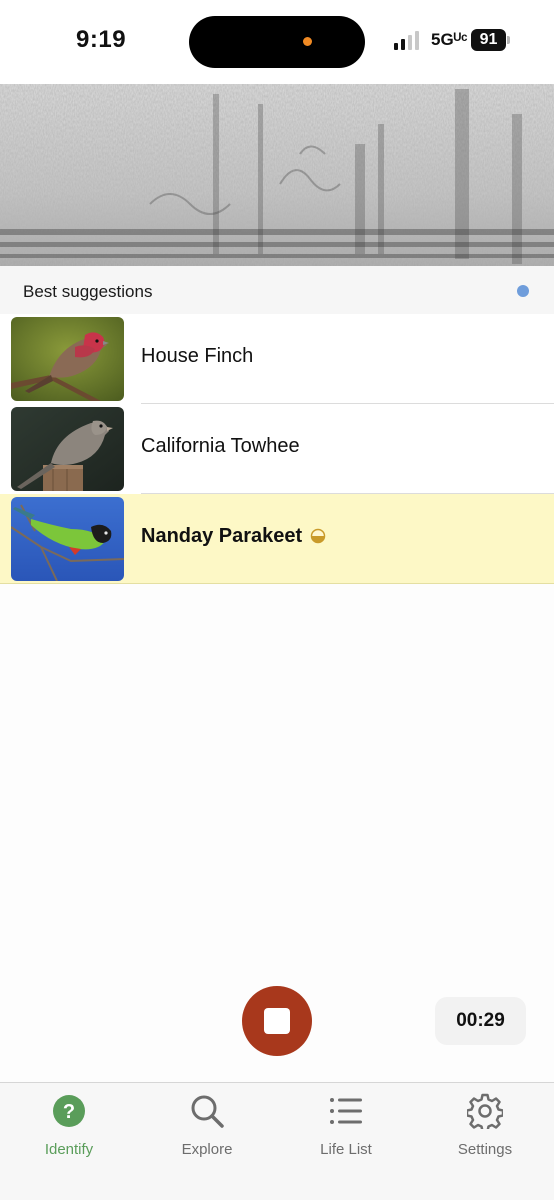  Describe the element at coordinates (207, 1111) in the screenshot. I see `search-icon` at that location.